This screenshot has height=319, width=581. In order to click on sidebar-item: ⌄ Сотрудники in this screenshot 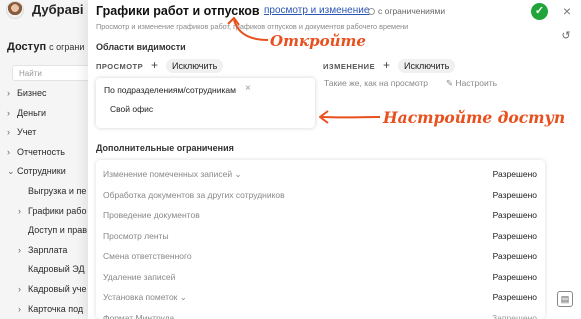, I will do `click(36, 171)`.